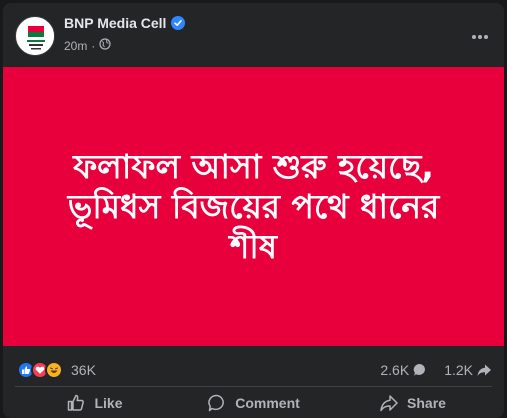  Describe the element at coordinates (253, 246) in the screenshot. I see `post-text-line: শীষ` at that location.